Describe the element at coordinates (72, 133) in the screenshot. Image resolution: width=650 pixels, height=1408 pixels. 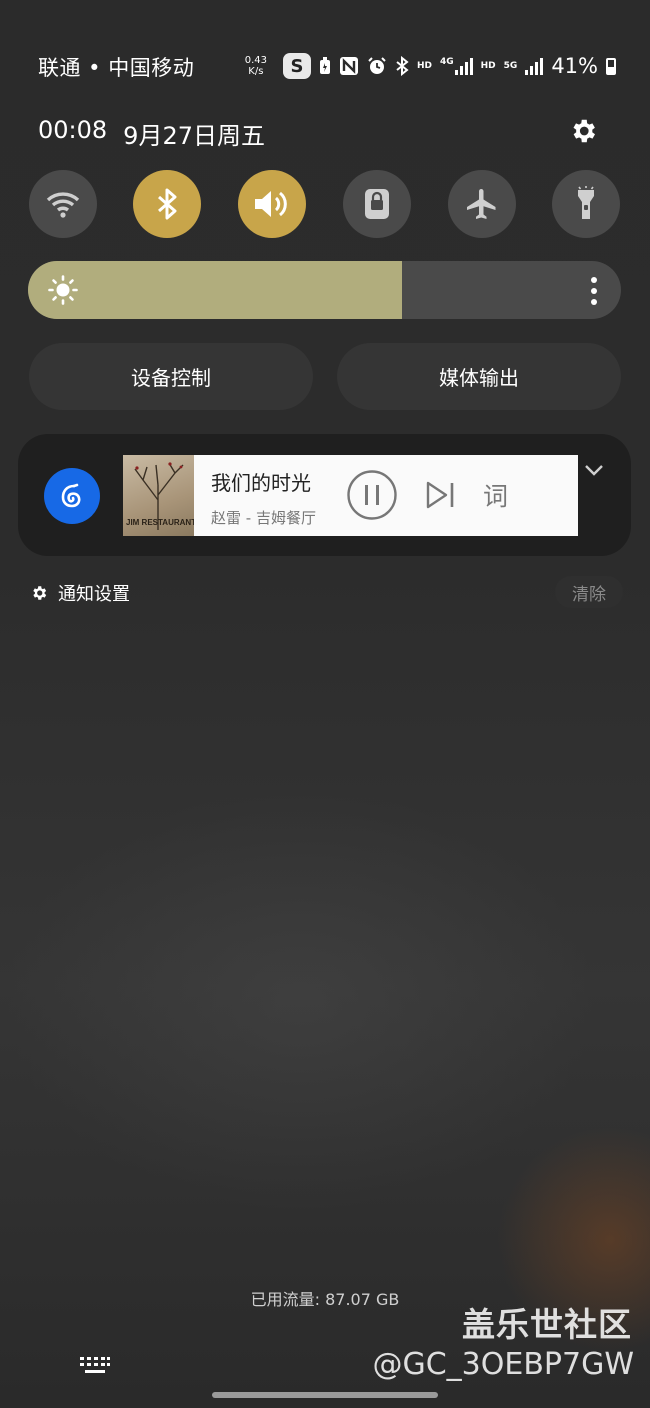
I see `clock-time: 00:08` at that location.